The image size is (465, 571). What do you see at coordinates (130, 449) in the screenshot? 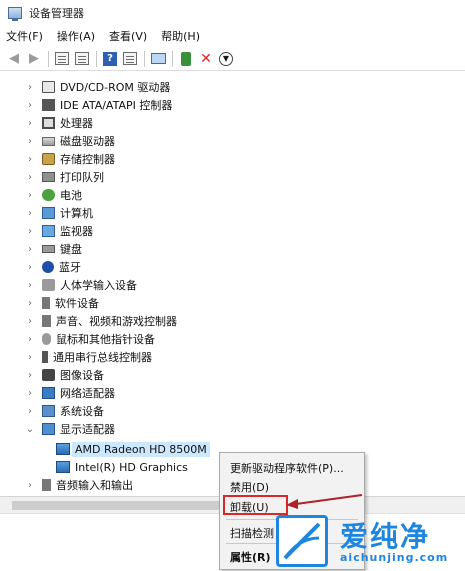
I see `tree-item-amd-gpu: AMD Radeon HD 8500M` at bounding box center [130, 449].